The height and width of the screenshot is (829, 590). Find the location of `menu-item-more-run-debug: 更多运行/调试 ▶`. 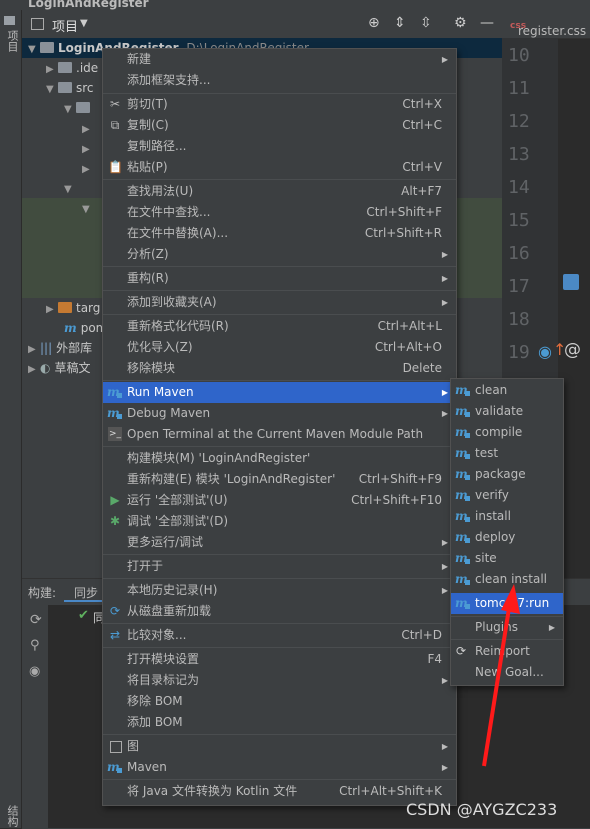

menu-item-more-run-debug: 更多运行/调试 ▶ is located at coordinates (279, 542).